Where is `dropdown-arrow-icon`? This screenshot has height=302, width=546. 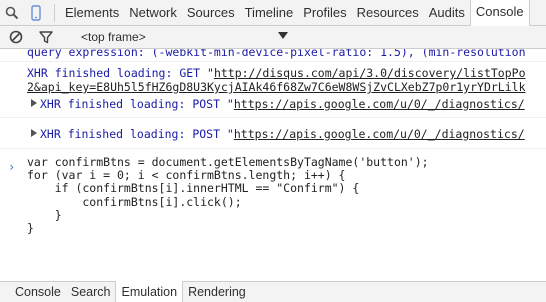 dropdown-arrow-icon is located at coordinates (283, 35).